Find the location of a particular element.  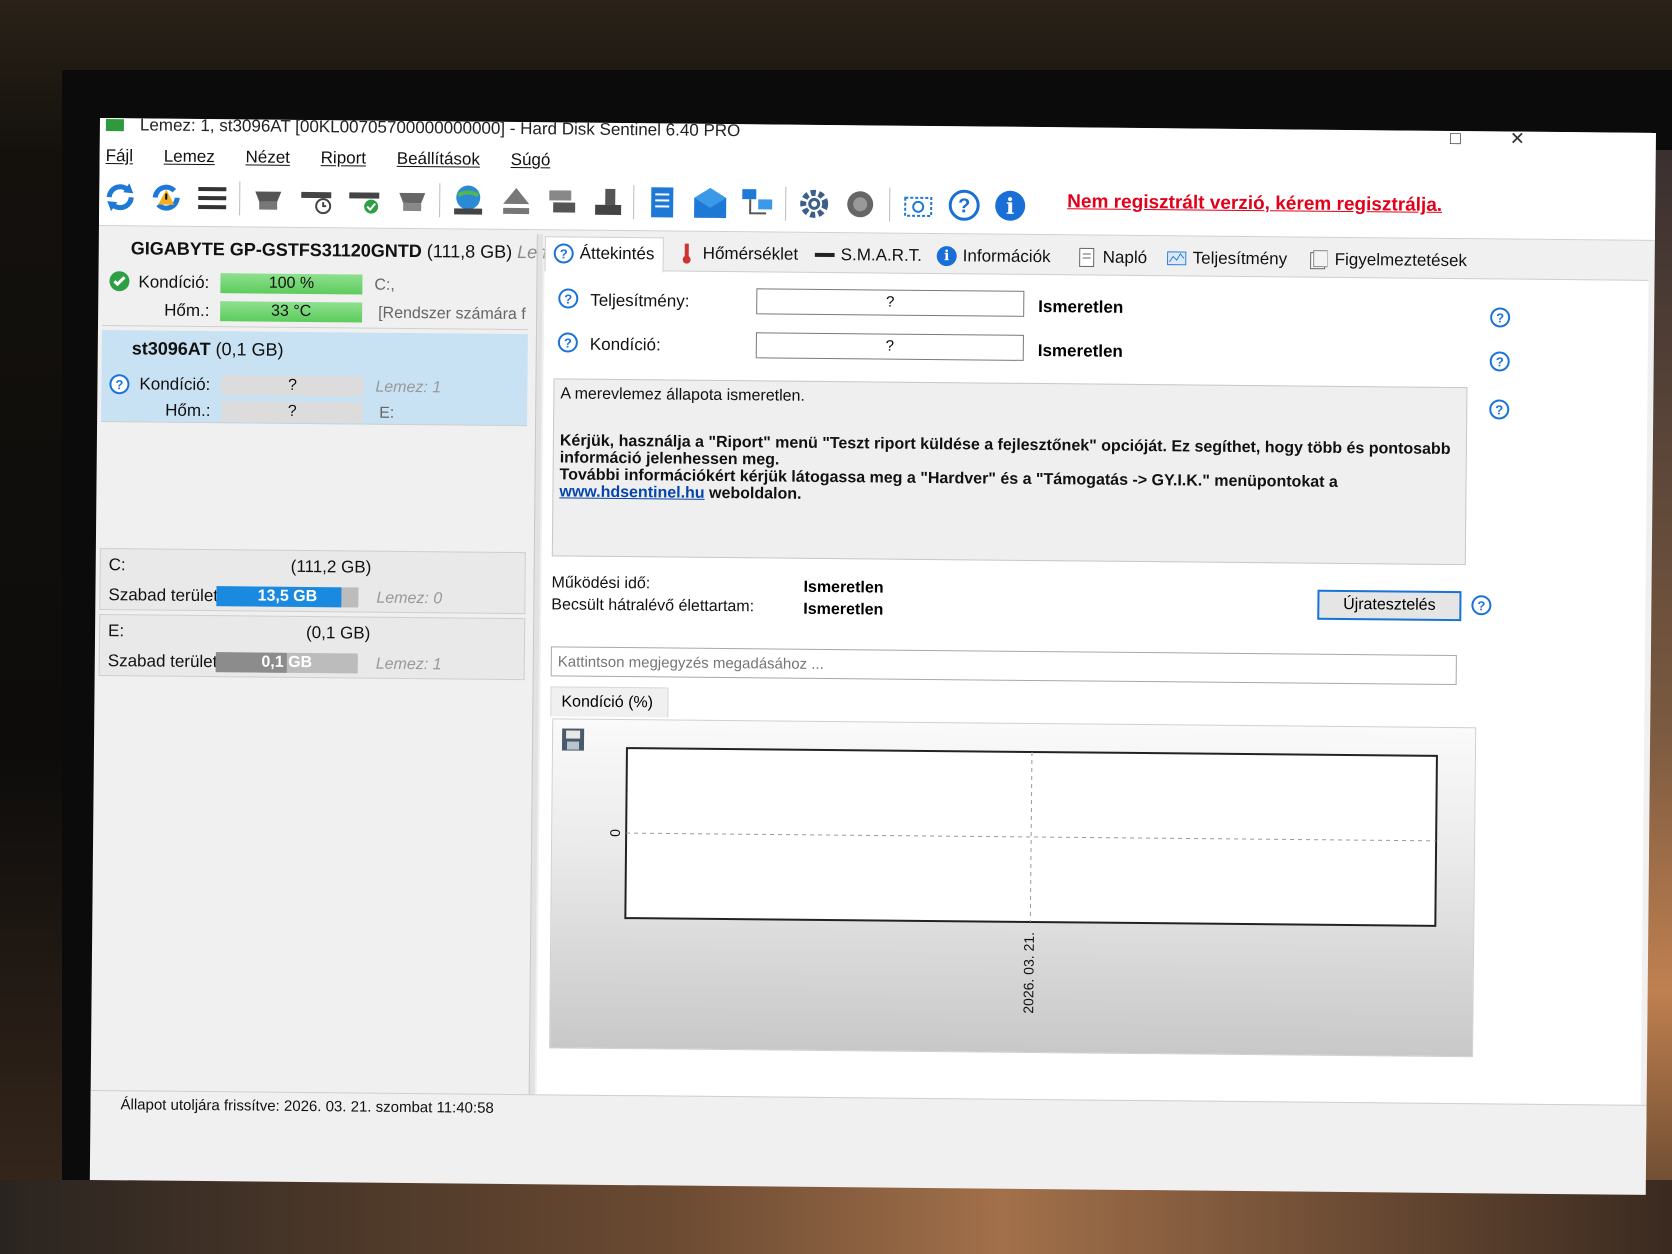

menu-report: Riport is located at coordinates (347, 155).